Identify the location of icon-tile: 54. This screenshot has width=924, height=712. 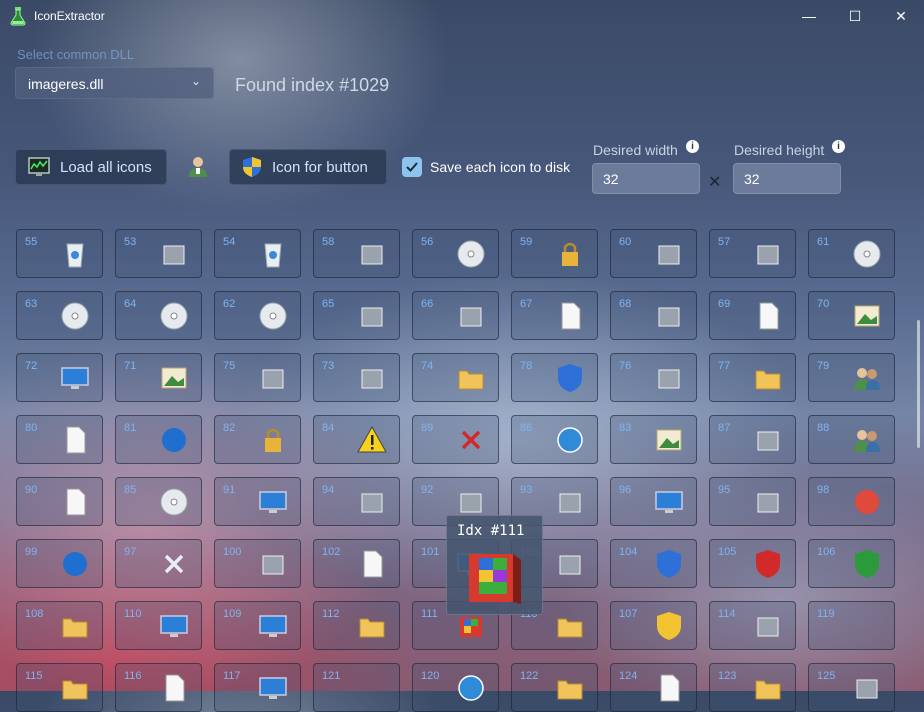
(257, 253).